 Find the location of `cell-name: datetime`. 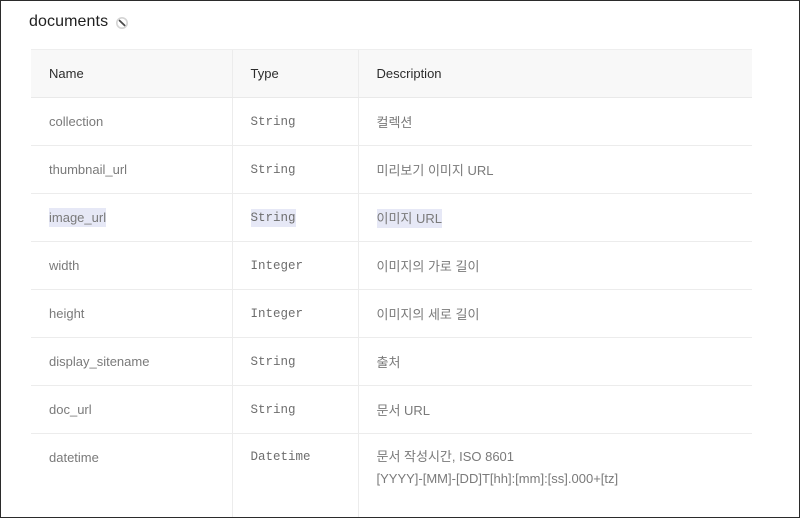

cell-name: datetime is located at coordinates (131, 475).